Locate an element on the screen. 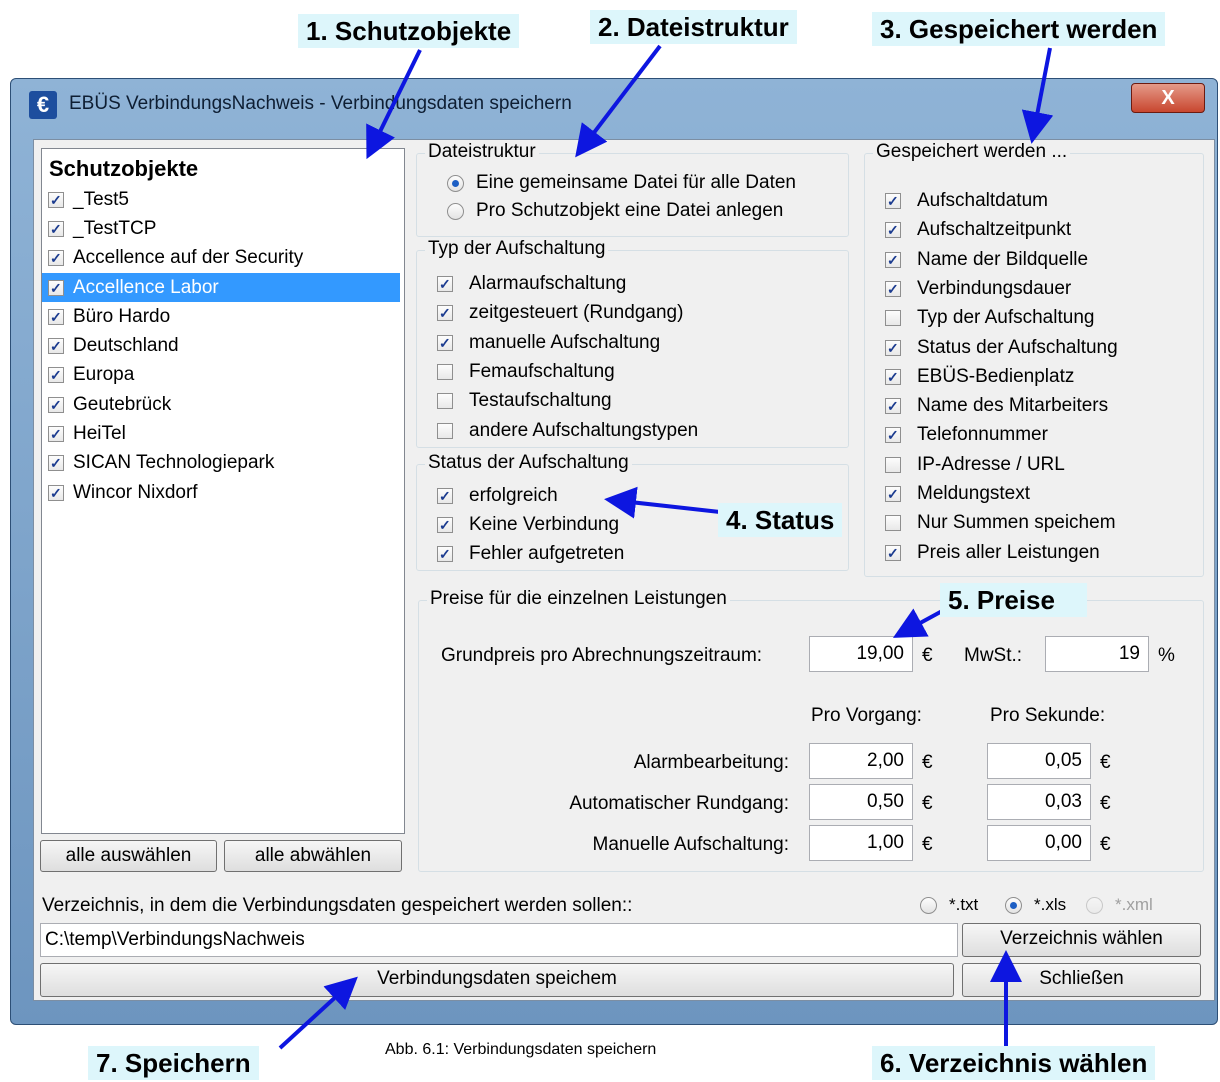 The height and width of the screenshot is (1082, 1220). schutzobjekt-item: Wincor Nixdorf is located at coordinates (223, 492).